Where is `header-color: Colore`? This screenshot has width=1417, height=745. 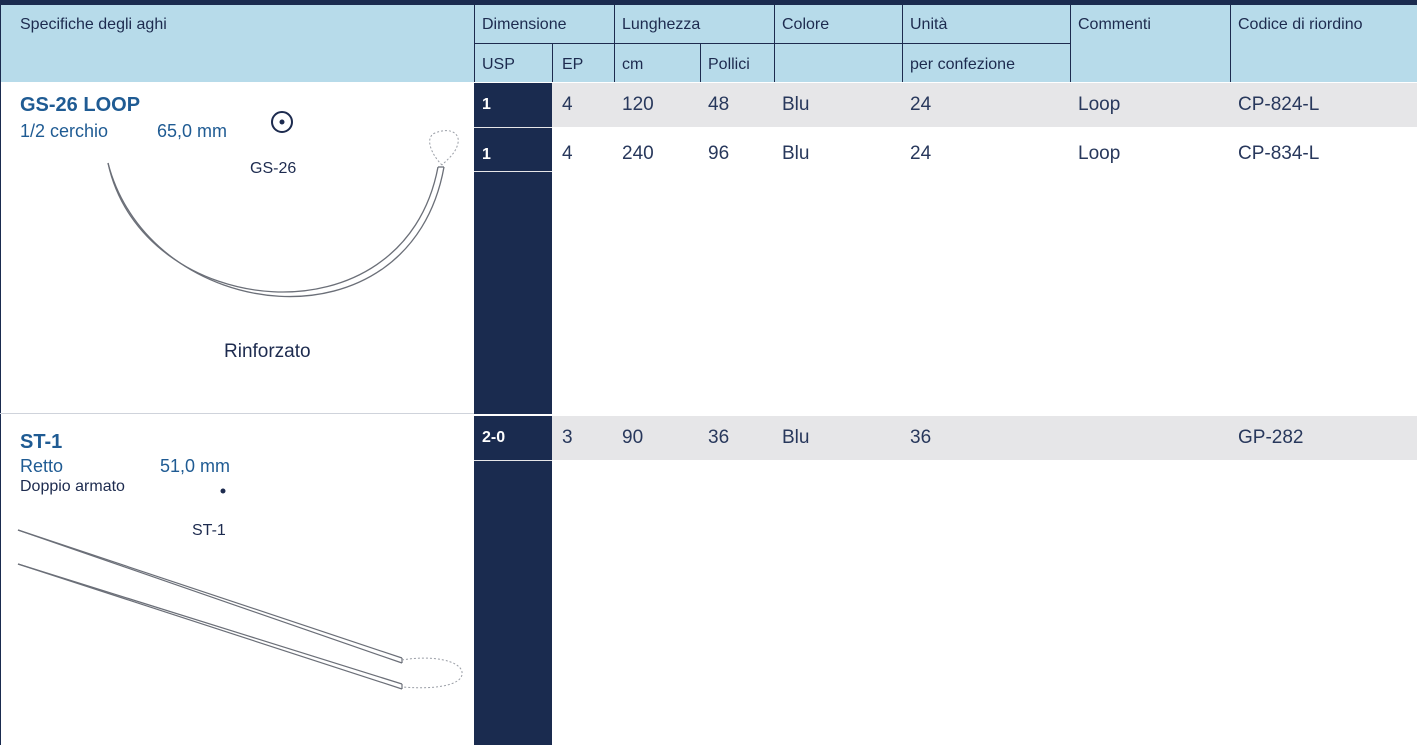
header-color: Colore is located at coordinates (806, 24).